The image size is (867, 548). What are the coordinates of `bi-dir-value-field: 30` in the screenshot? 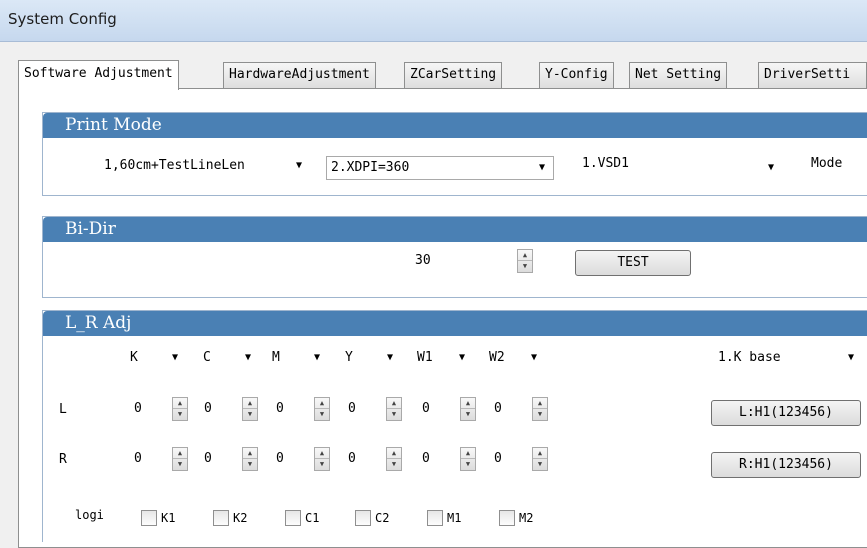 It's located at (462, 261).